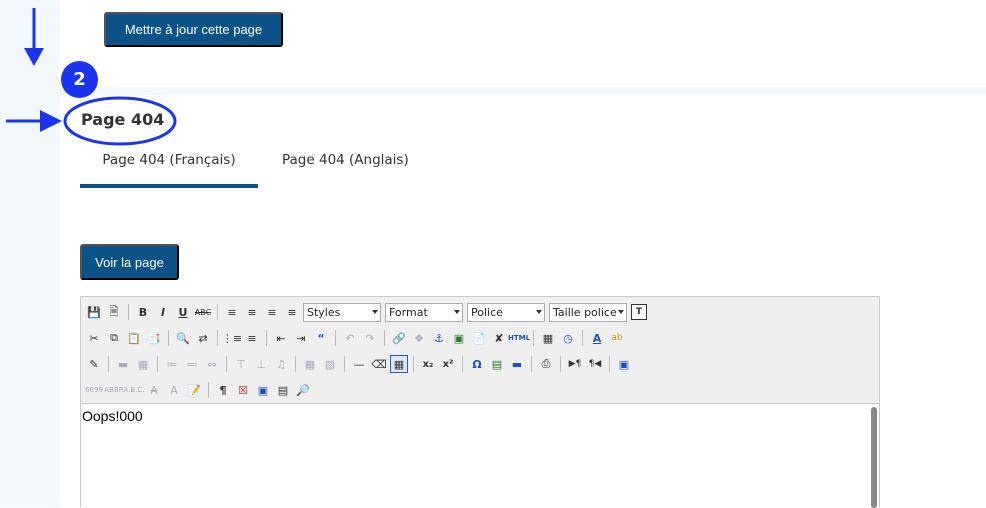 Image resolution: width=986 pixels, height=508 pixels. Describe the element at coordinates (172, 364) in the screenshot. I see `insert-row-before-icon: ≔` at that location.